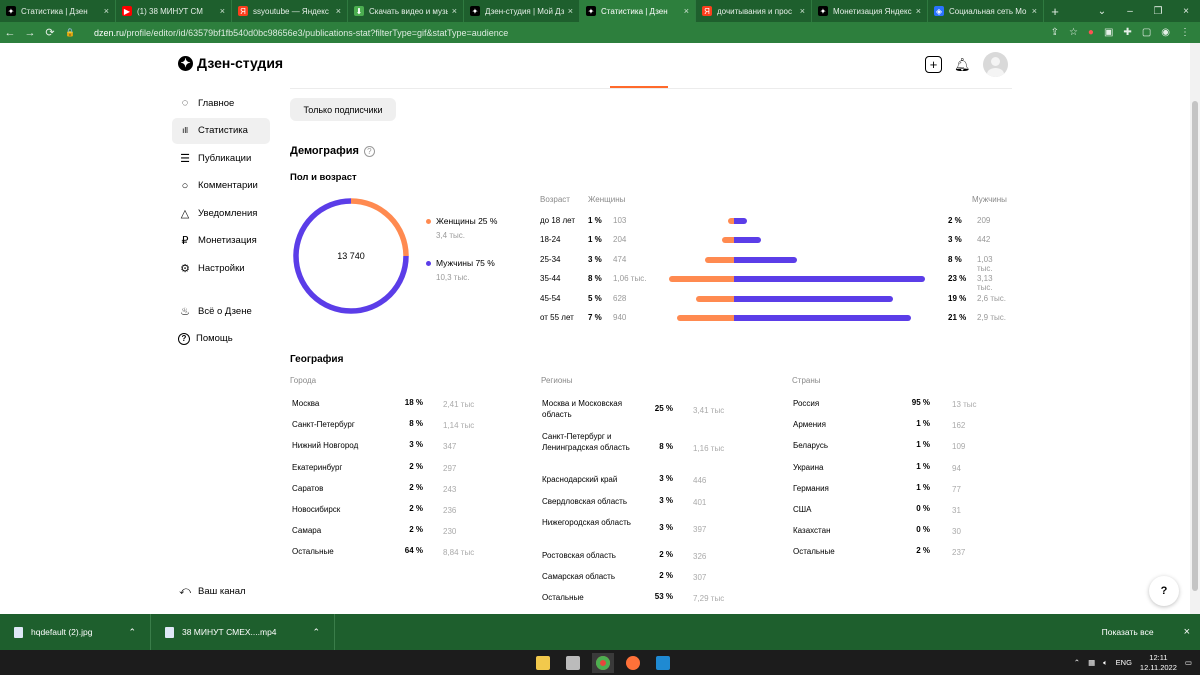 The width and height of the screenshot is (1200, 675). Describe the element at coordinates (1195, 346) in the screenshot. I see `scrollbar-thumb` at that location.